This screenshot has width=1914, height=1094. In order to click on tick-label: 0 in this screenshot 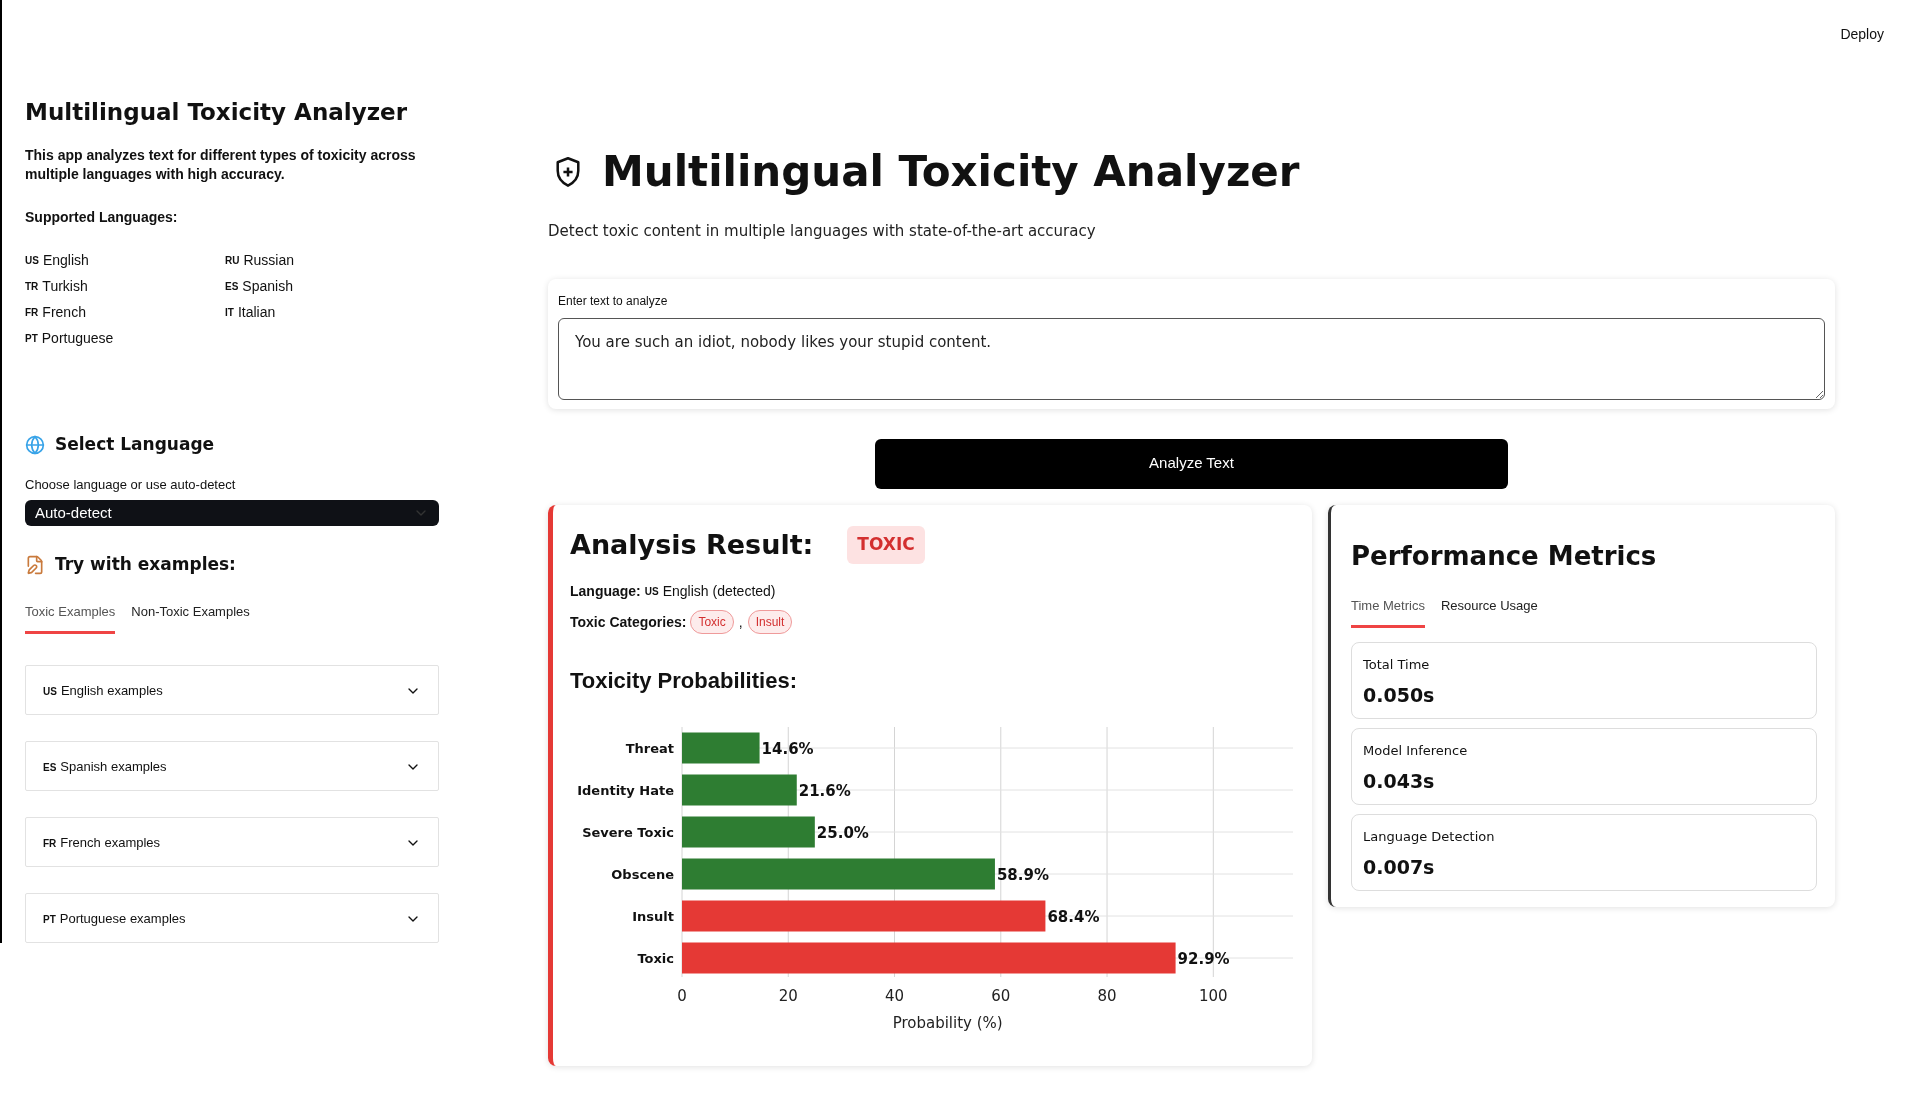, I will do `click(682, 996)`.